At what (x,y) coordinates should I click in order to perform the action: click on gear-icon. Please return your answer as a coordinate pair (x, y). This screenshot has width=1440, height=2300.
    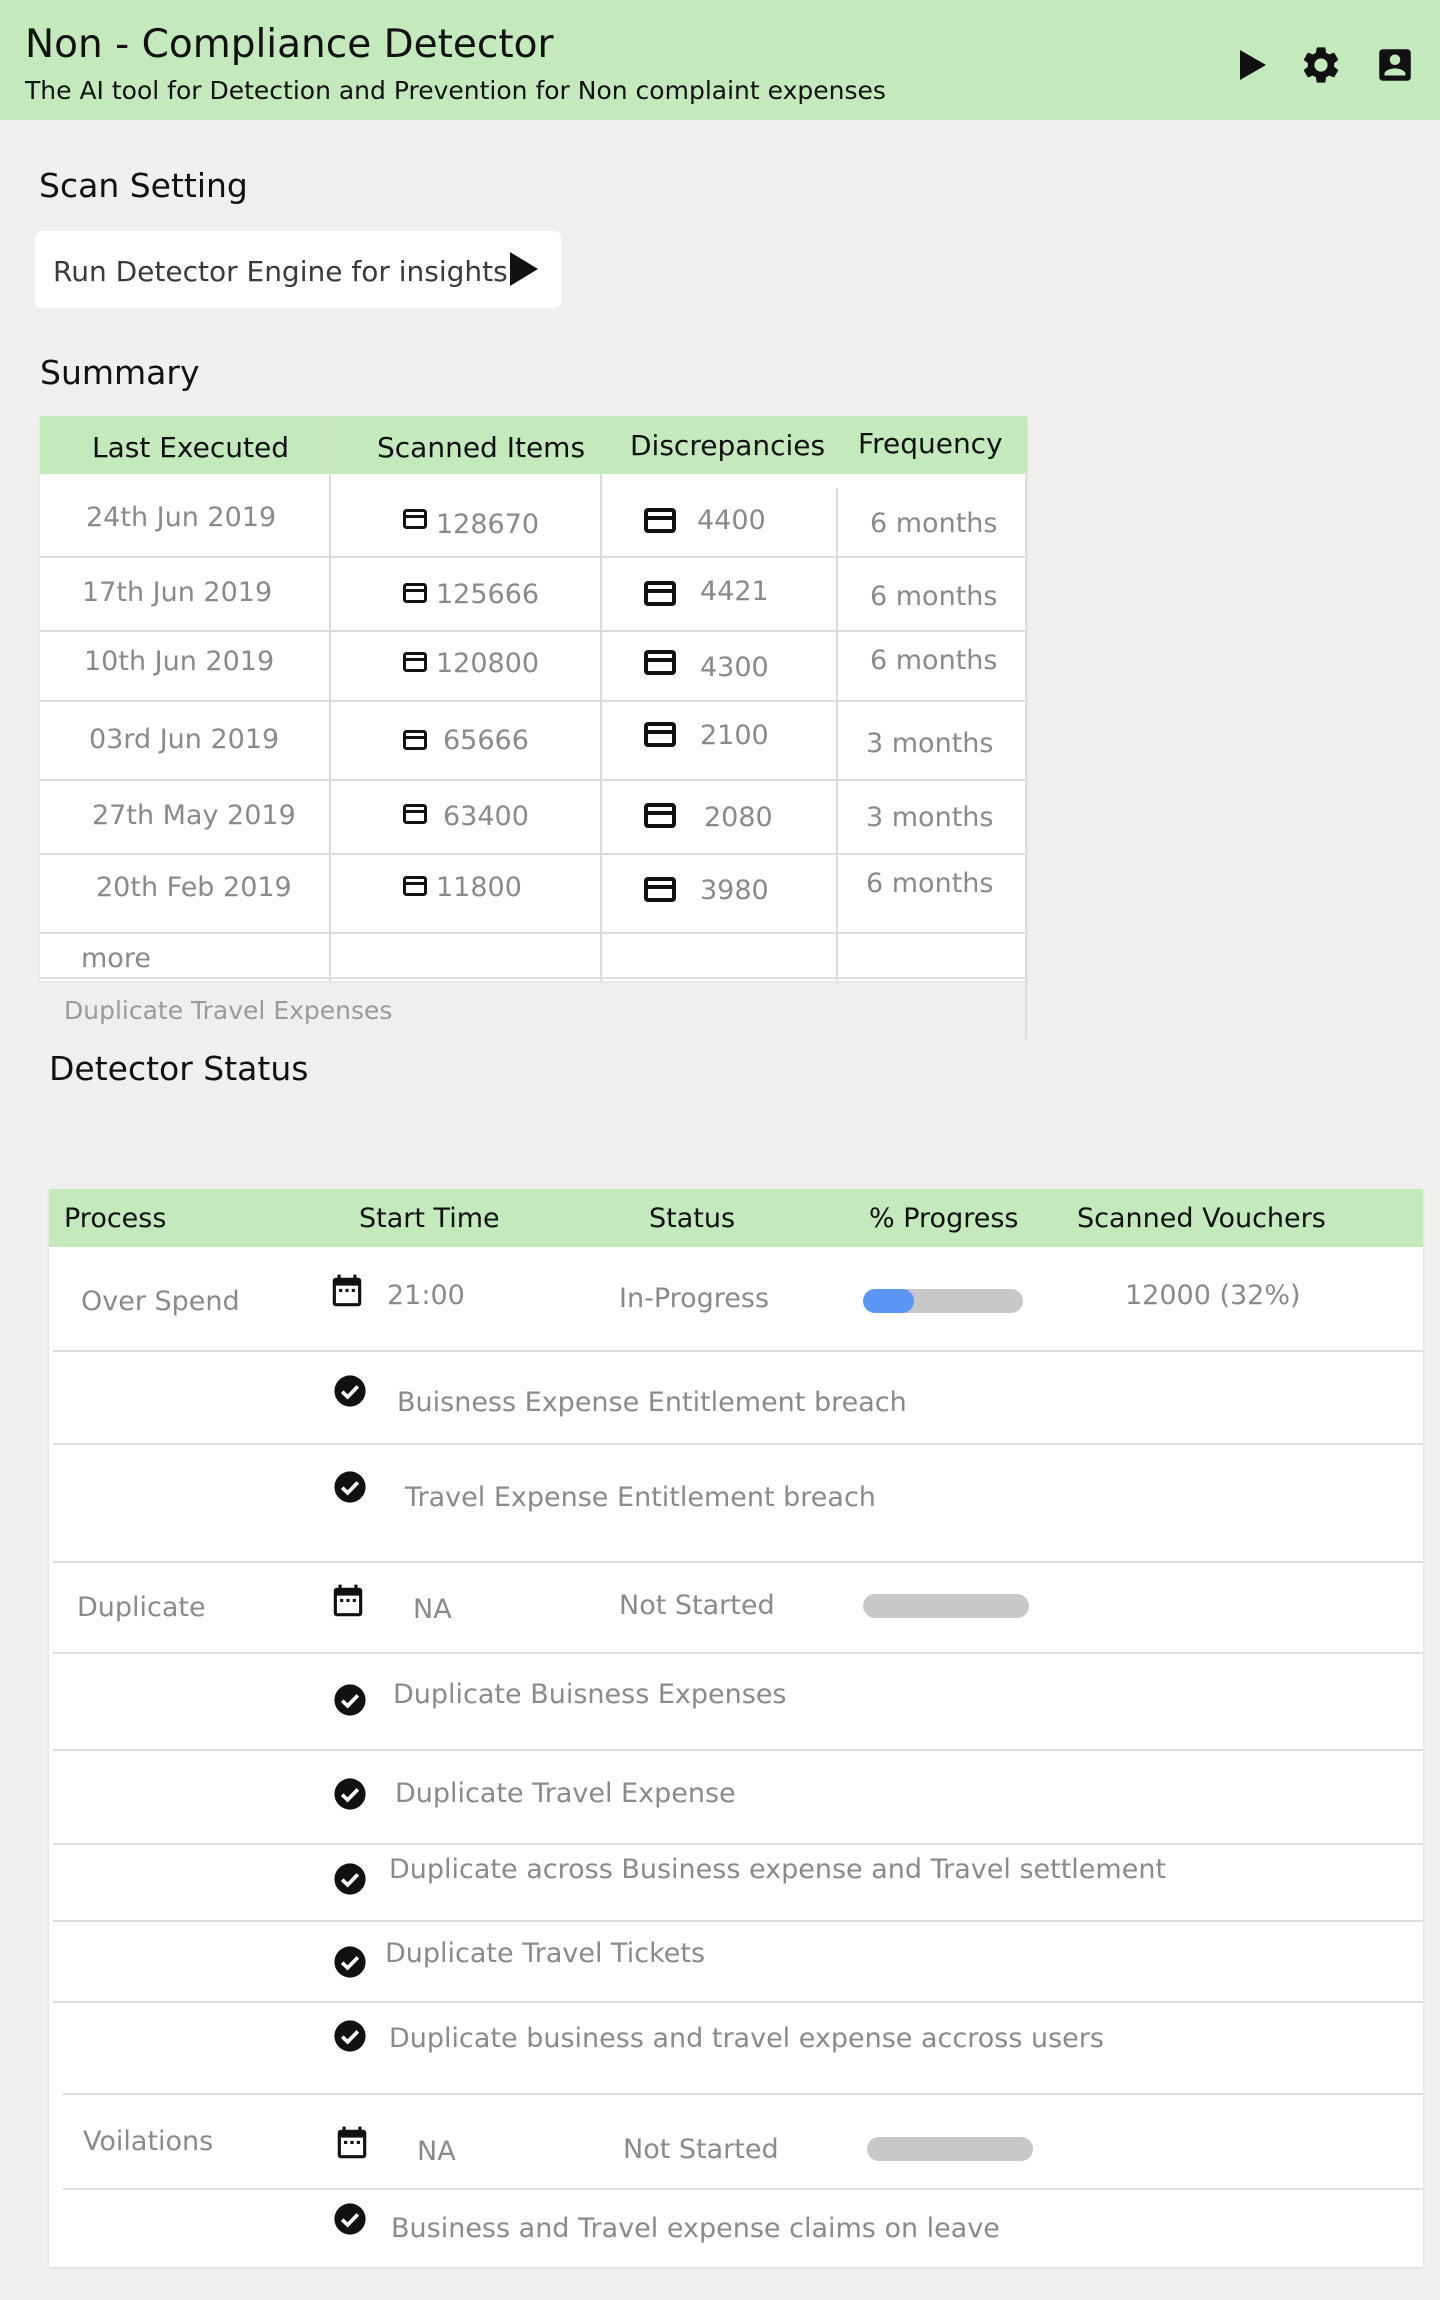
    Looking at the image, I should click on (1321, 65).